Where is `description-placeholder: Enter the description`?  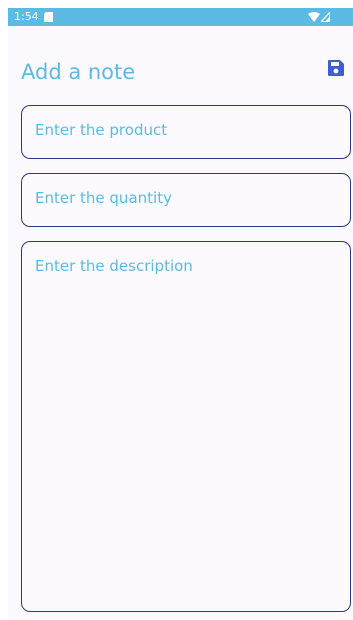
description-placeholder: Enter the description is located at coordinates (114, 266).